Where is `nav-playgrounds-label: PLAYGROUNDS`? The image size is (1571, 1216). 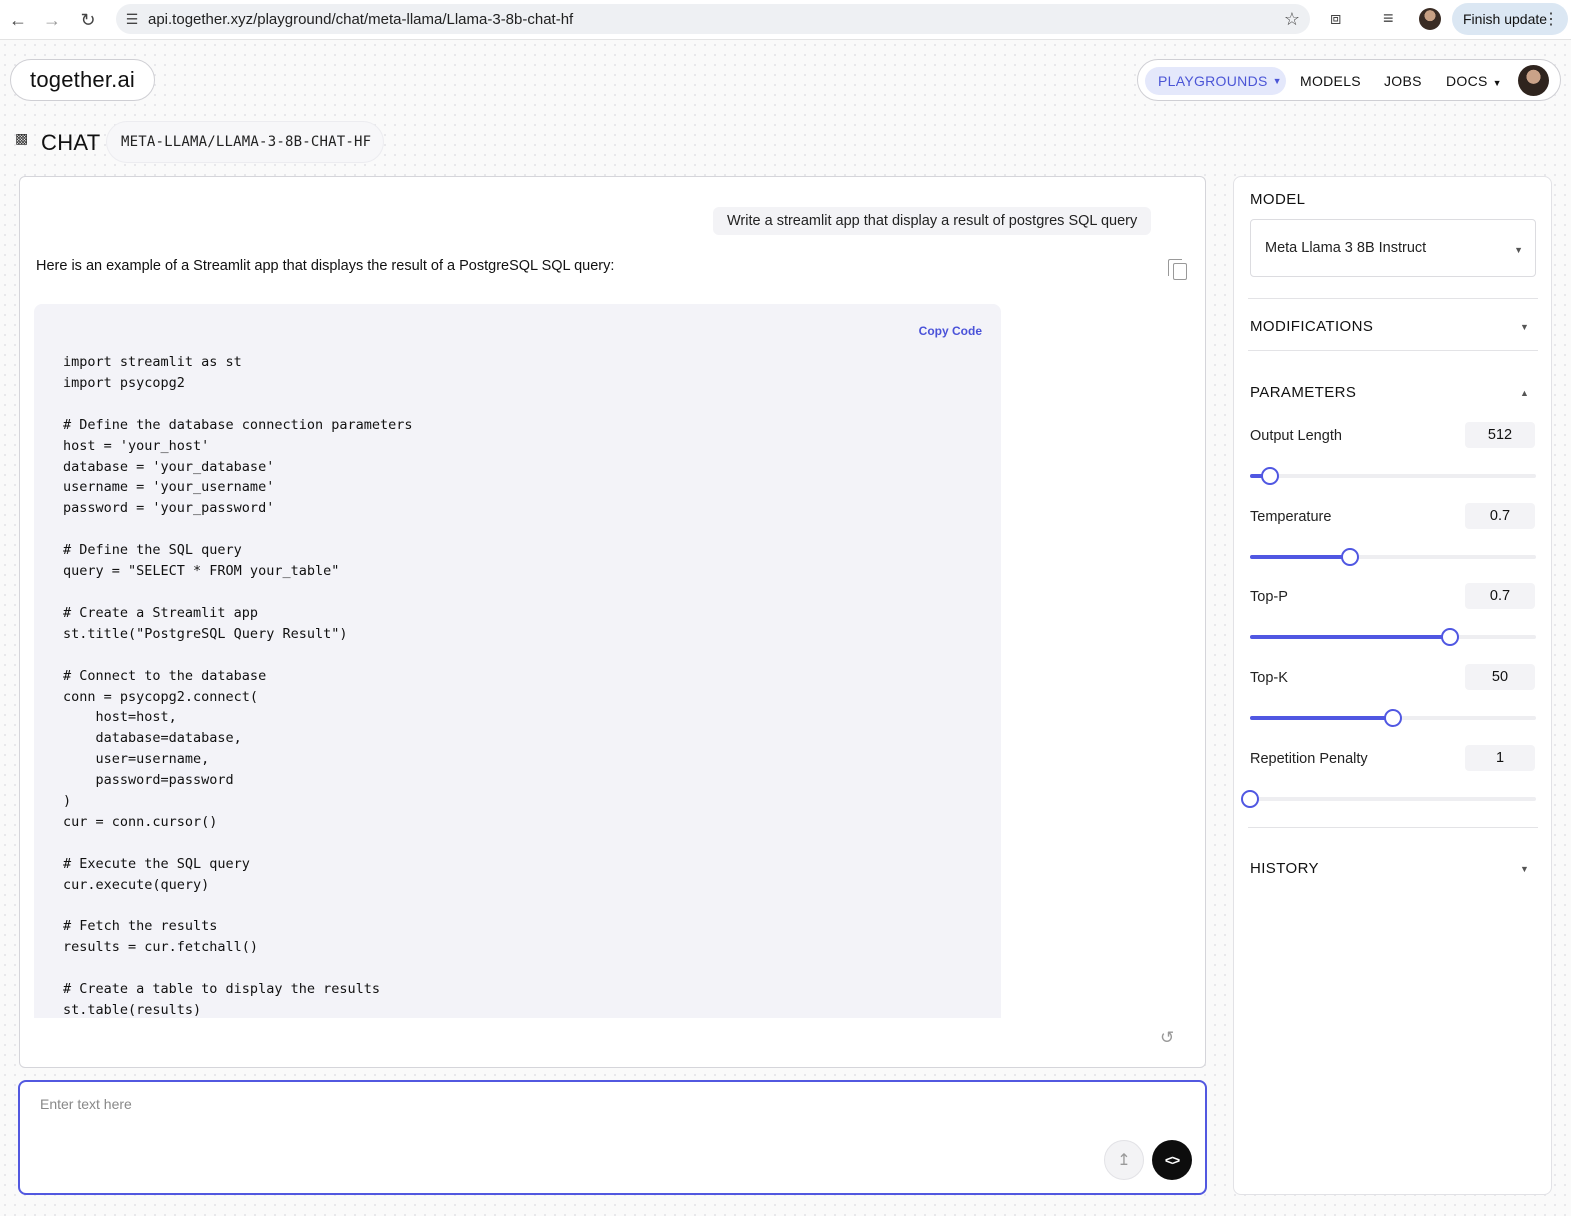
nav-playgrounds-label: PLAYGROUNDS is located at coordinates (1213, 81).